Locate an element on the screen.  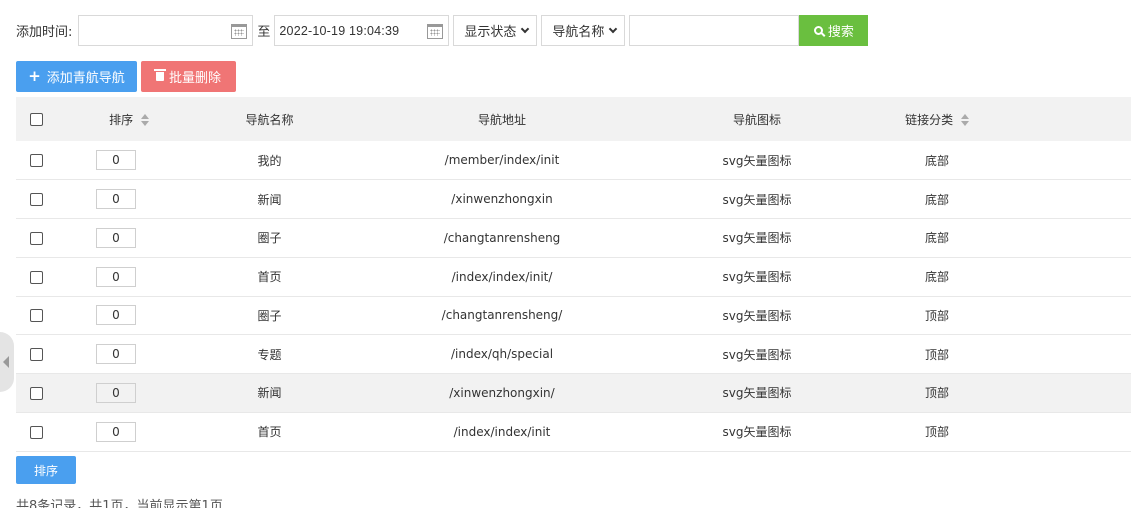
table-row: 0 新闻 /xinwenzhongxin svg矢量图标 底部 is located at coordinates (573, 199).